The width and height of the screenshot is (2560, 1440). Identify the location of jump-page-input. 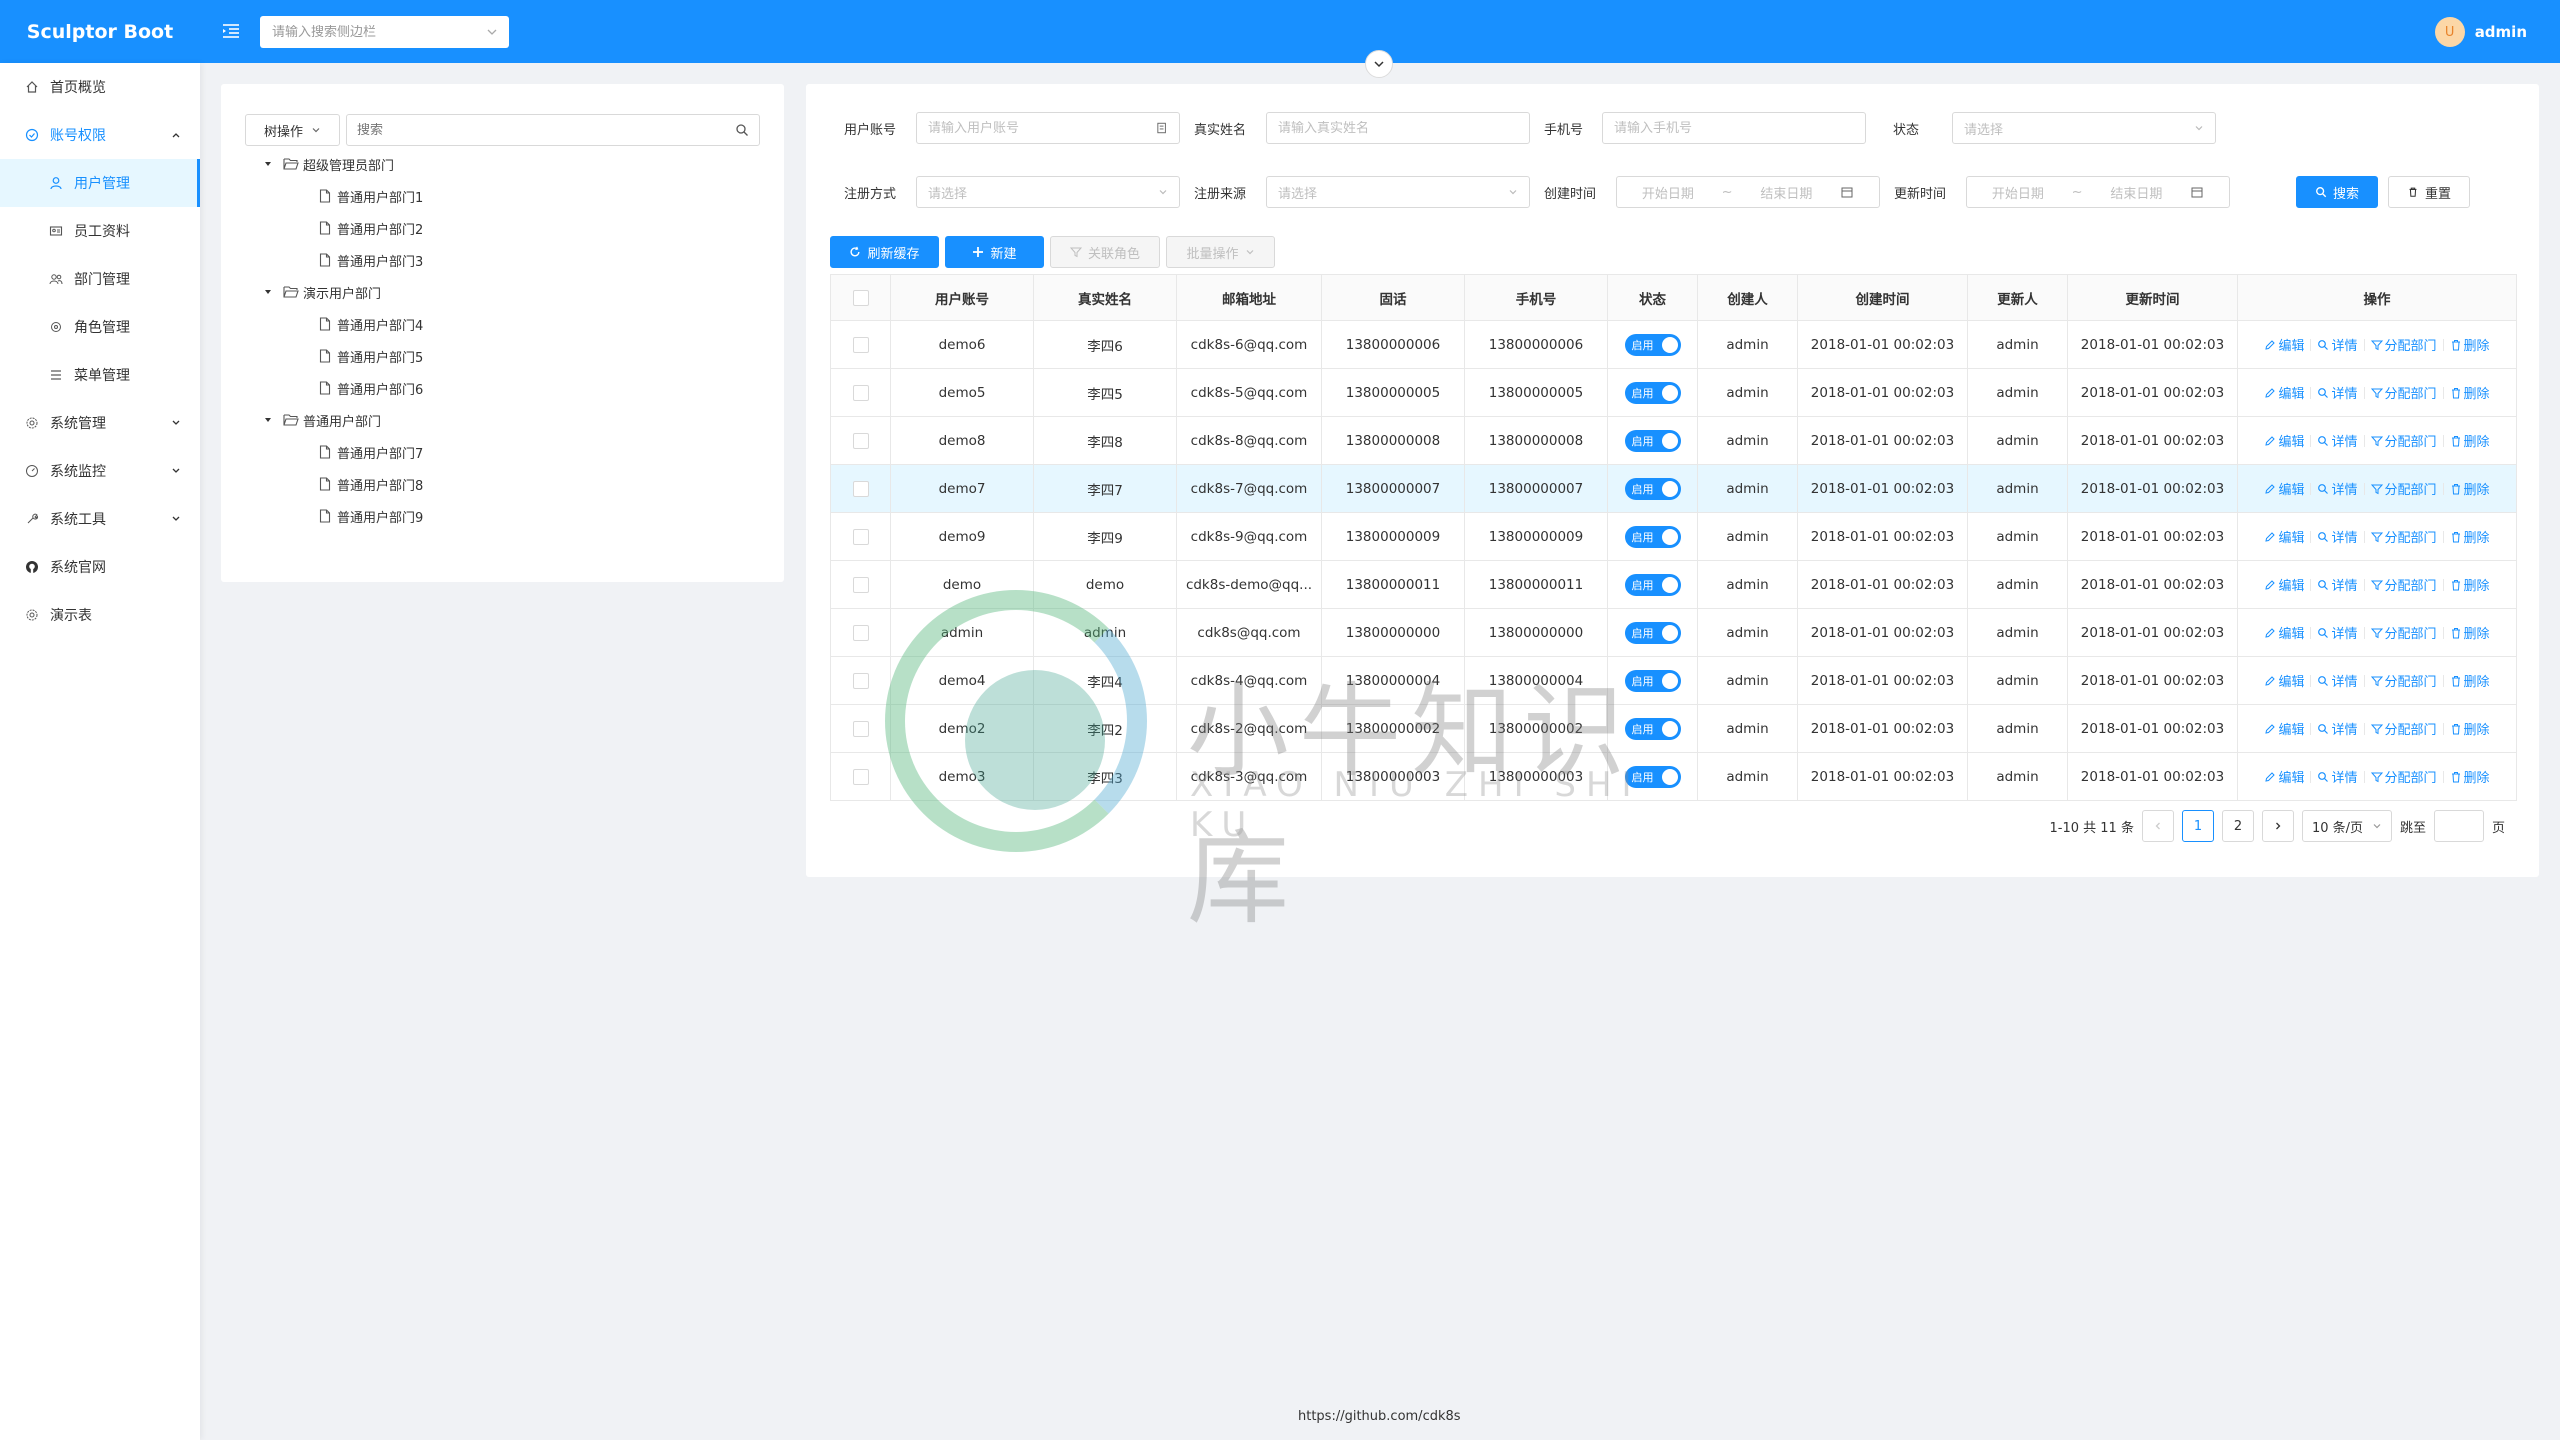
(2458, 826).